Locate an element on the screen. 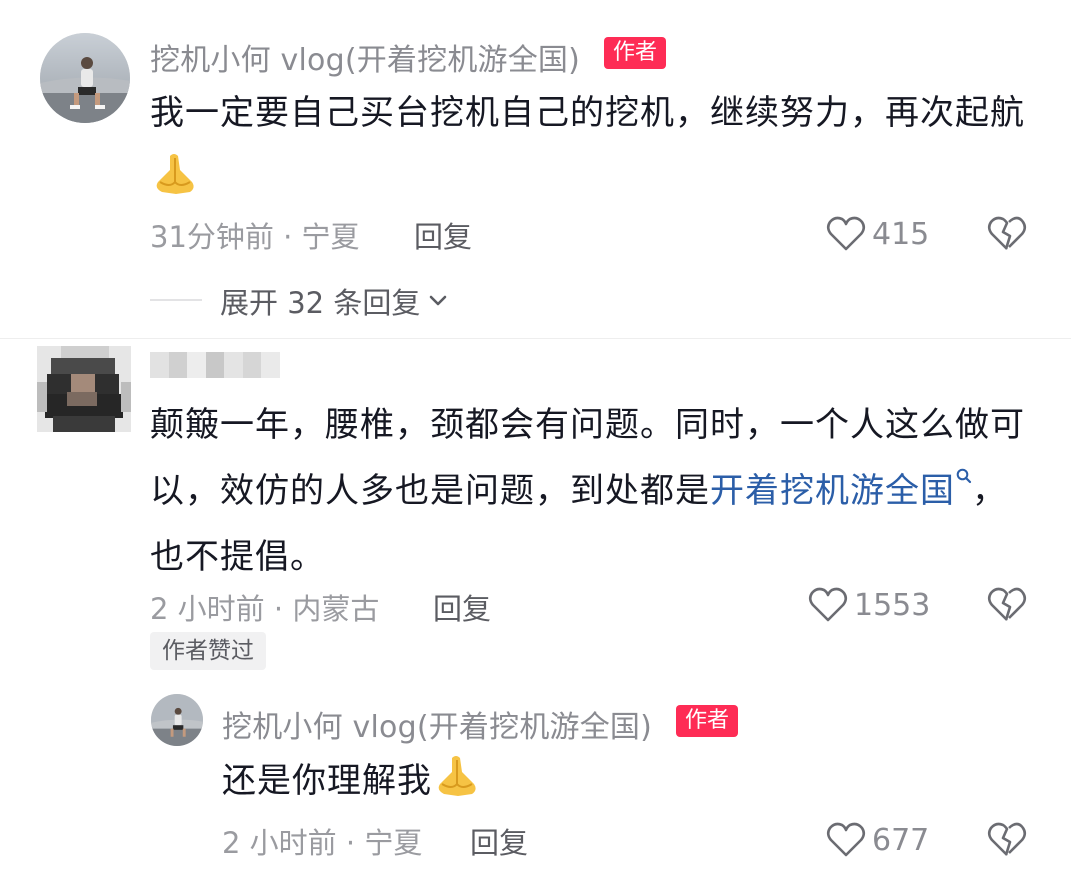 Image resolution: width=1071 pixels, height=884 pixels. comment-username: 挖机小何 vlog(开着挖机游全国) is located at coordinates (365, 57).